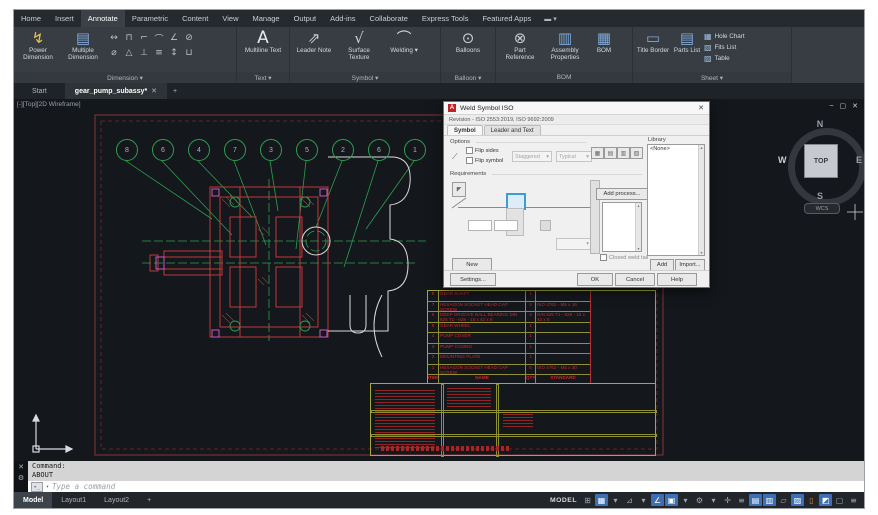 The image size is (878, 515). What do you see at coordinates (635, 279) in the screenshot?
I see `cancel-button: Cancel` at bounding box center [635, 279].